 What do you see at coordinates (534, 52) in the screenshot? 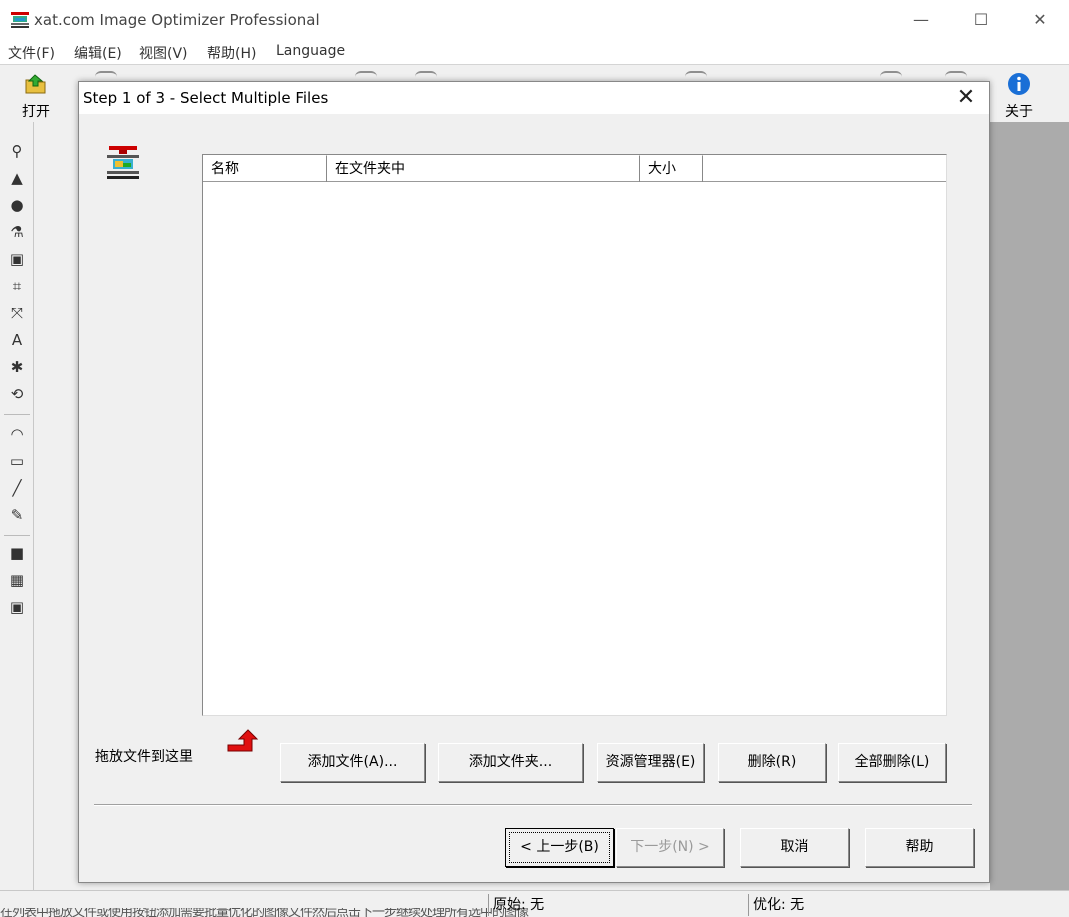
I see `menu-bar: 文件(F) 编辑(E) 视图(V) 帮助(H) Language` at bounding box center [534, 52].